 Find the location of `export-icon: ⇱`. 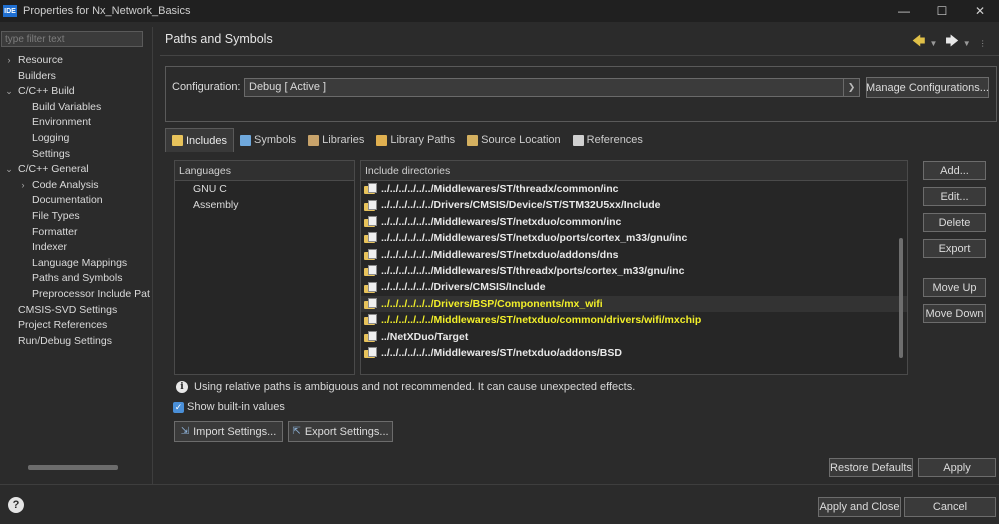

export-icon: ⇱ is located at coordinates (296, 431).